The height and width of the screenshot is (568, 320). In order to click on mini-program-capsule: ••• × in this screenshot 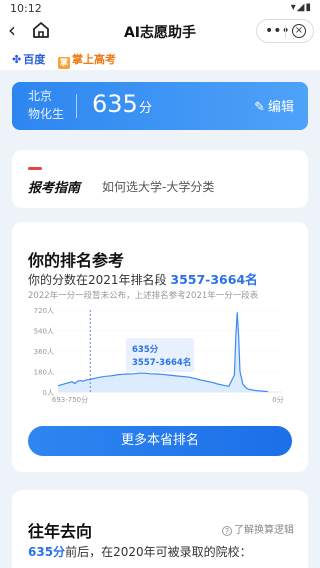, I will do `click(285, 31)`.